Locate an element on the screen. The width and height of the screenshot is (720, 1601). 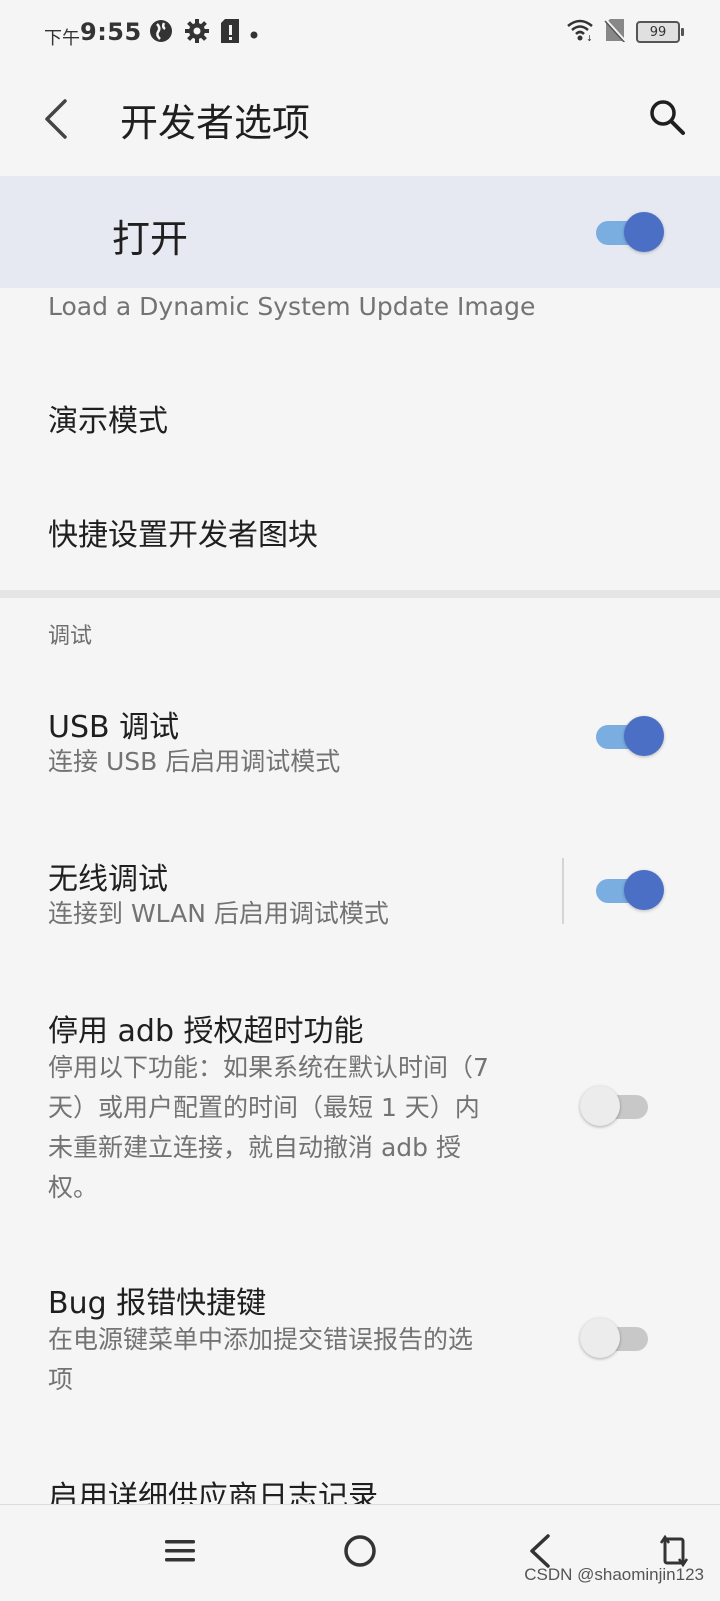
list-item-summary-line-2: 项 is located at coordinates (61, 1379).